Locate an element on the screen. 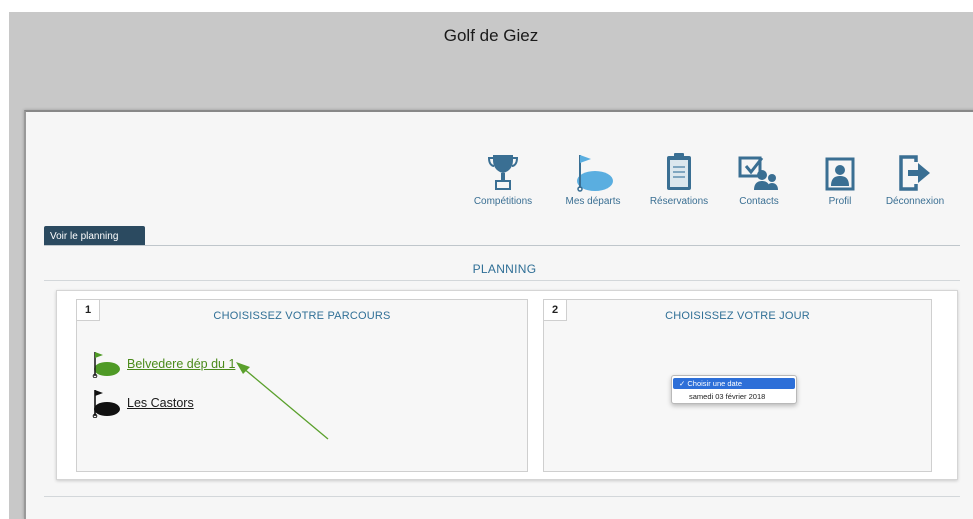 The height and width of the screenshot is (519, 973). nav-label: Déconnexion is located at coordinates (915, 201).